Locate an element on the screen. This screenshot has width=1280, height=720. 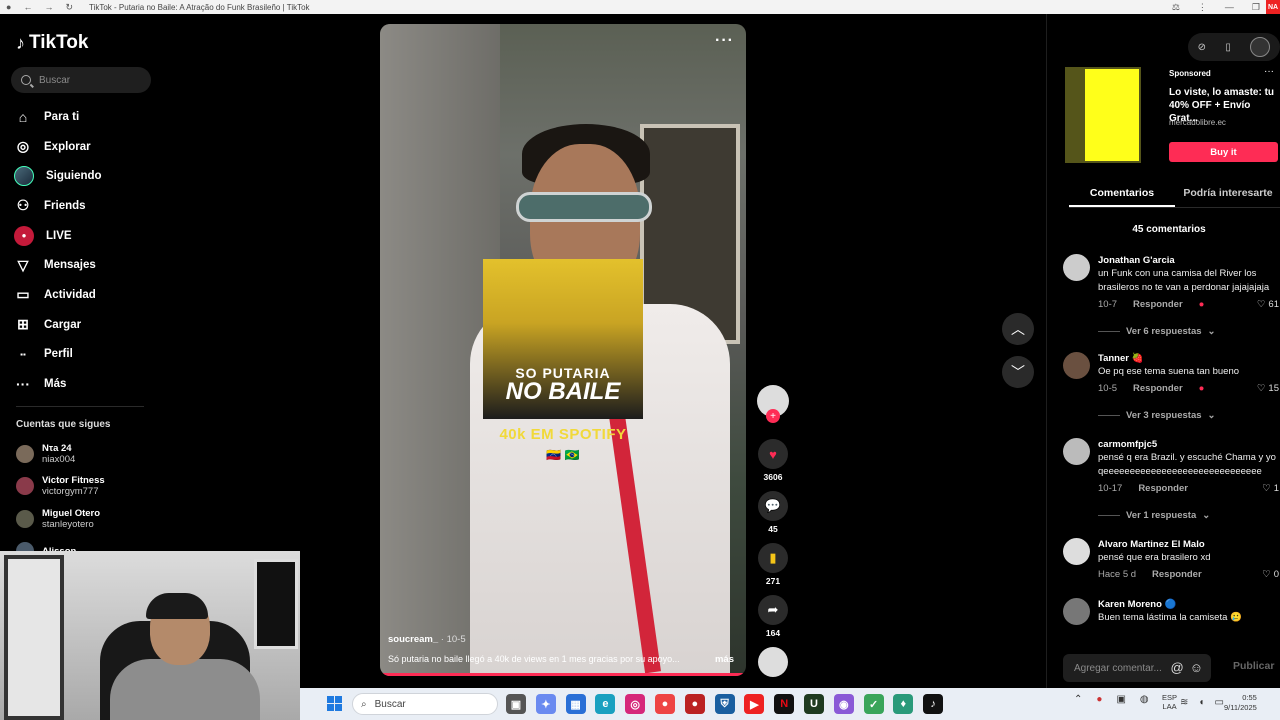
share-button: ➦ 164 is located at coordinates (773, 617).